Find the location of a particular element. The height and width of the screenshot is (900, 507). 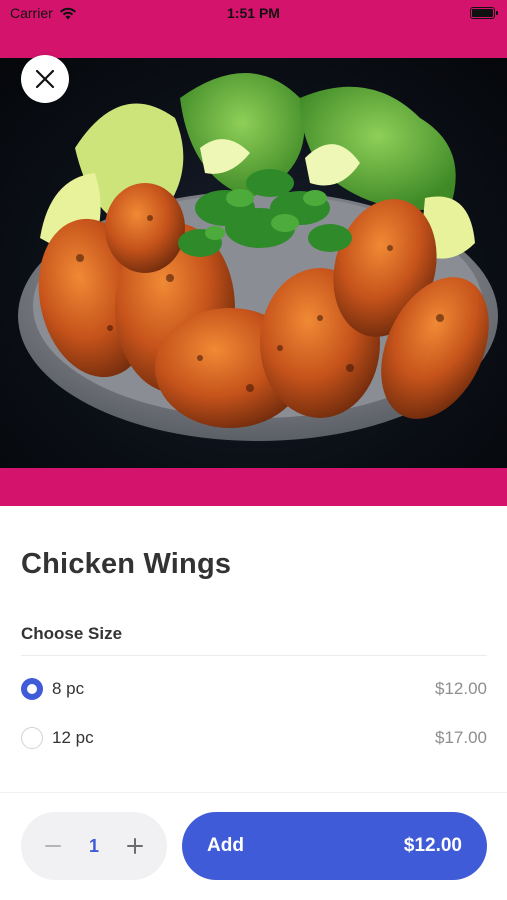

plus-icon is located at coordinates (135, 846).